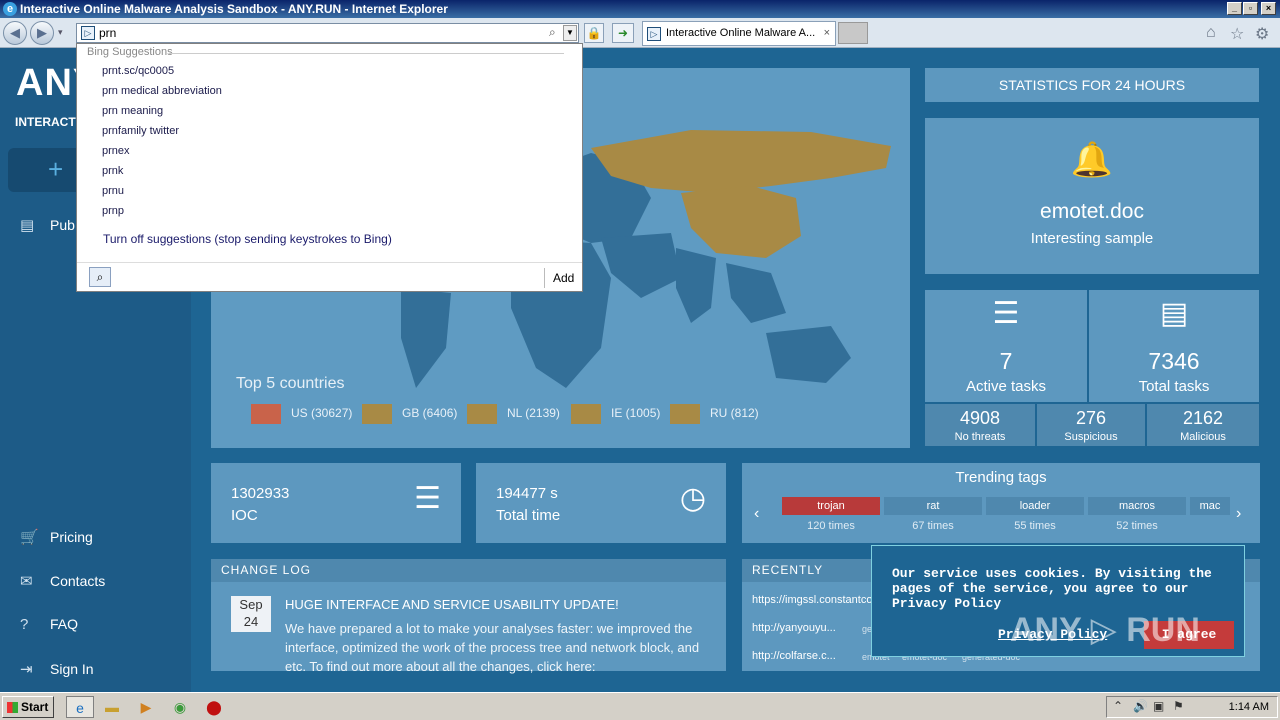 Image resolution: width=1280 pixels, height=720 pixels. I want to click on map-region-middle-east, so click(641, 265).